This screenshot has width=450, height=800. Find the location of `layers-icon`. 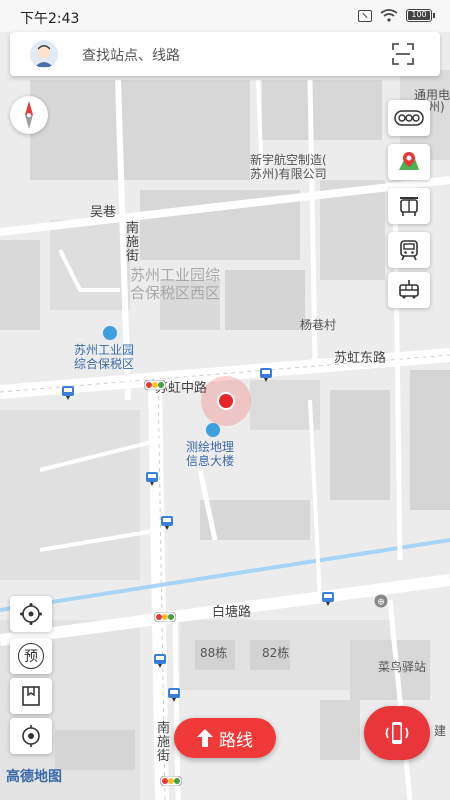

layers-icon is located at coordinates (31, 614).